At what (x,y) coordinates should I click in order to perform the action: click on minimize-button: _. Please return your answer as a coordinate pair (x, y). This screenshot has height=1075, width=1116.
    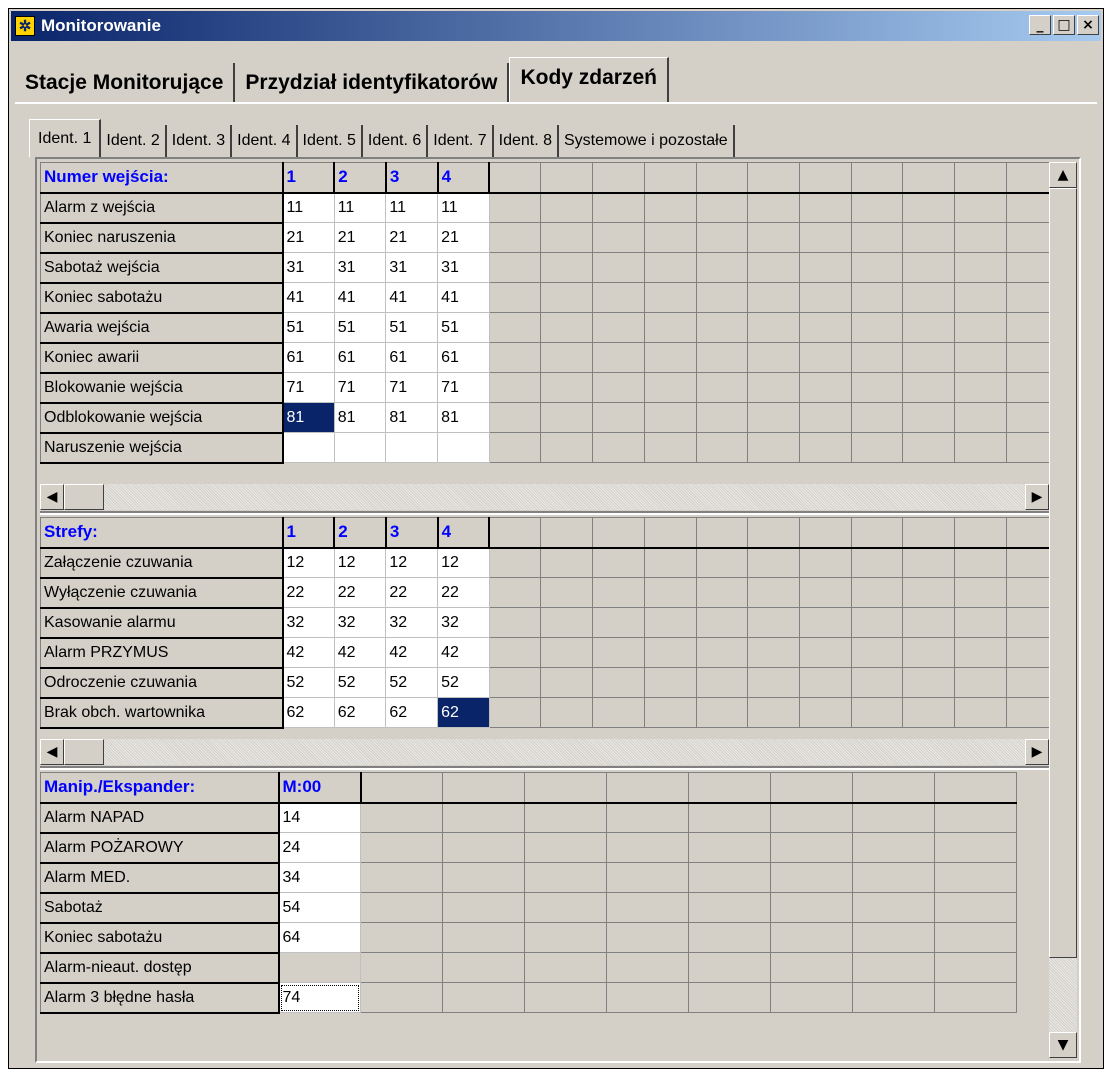
    Looking at the image, I should click on (1040, 25).